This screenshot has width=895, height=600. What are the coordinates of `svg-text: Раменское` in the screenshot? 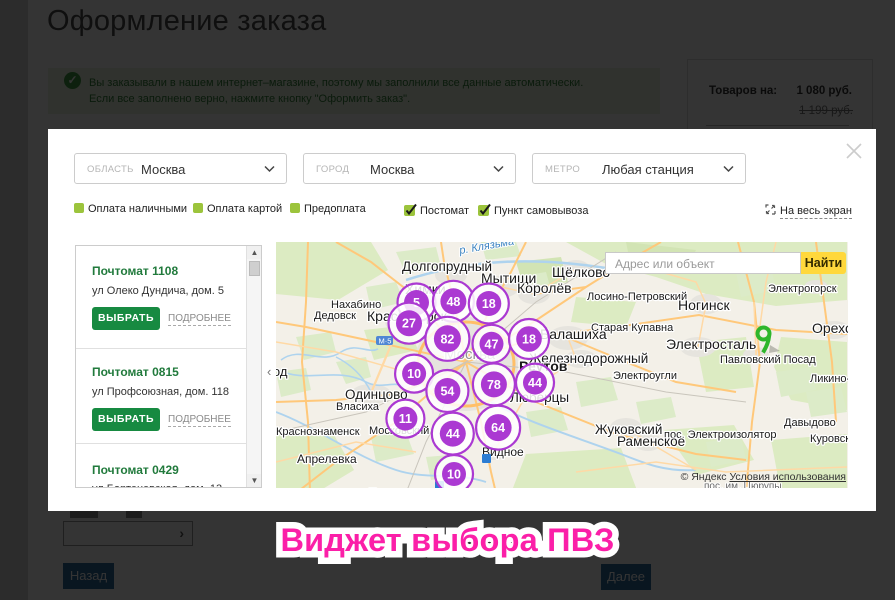 It's located at (651, 441).